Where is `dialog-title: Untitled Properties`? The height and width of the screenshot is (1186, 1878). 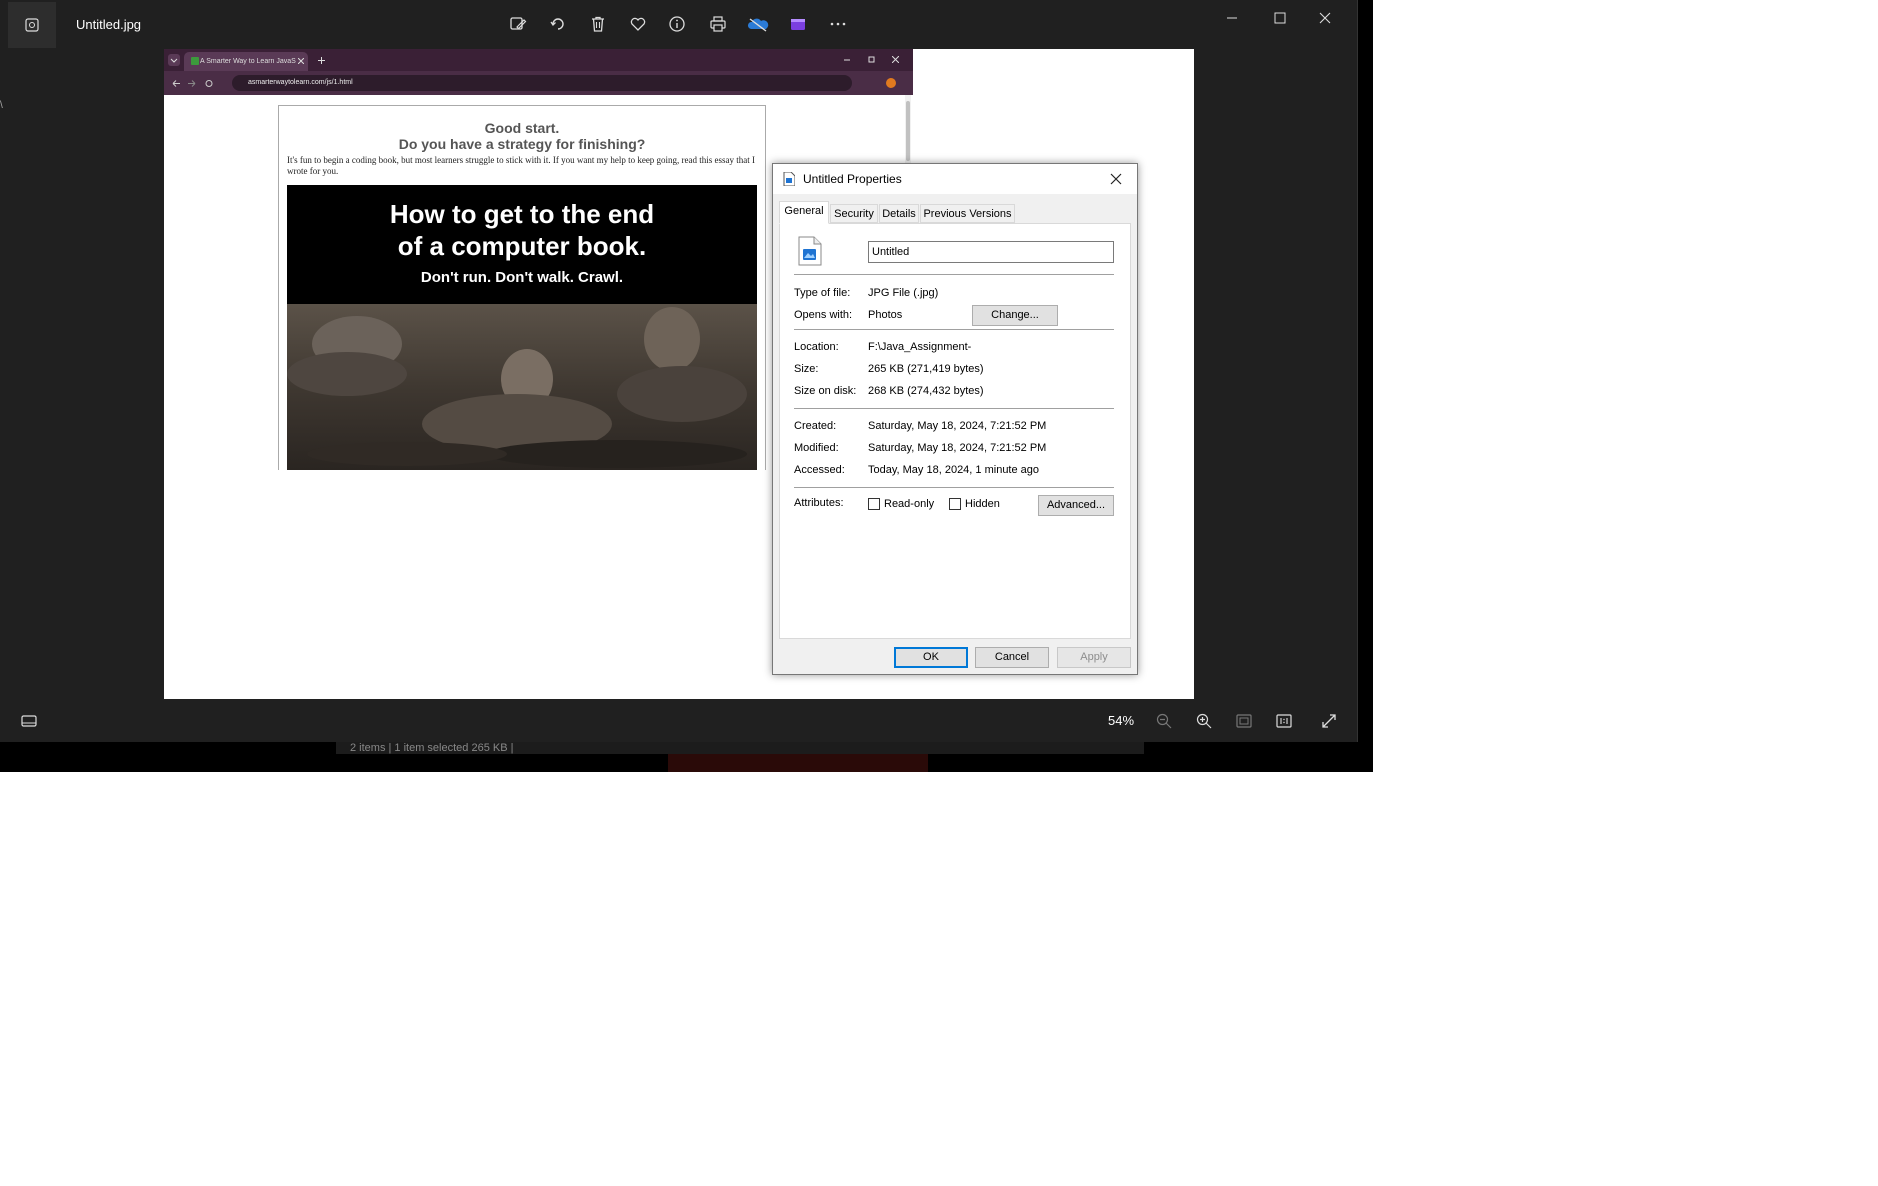 dialog-title: Untitled Properties is located at coordinates (852, 179).